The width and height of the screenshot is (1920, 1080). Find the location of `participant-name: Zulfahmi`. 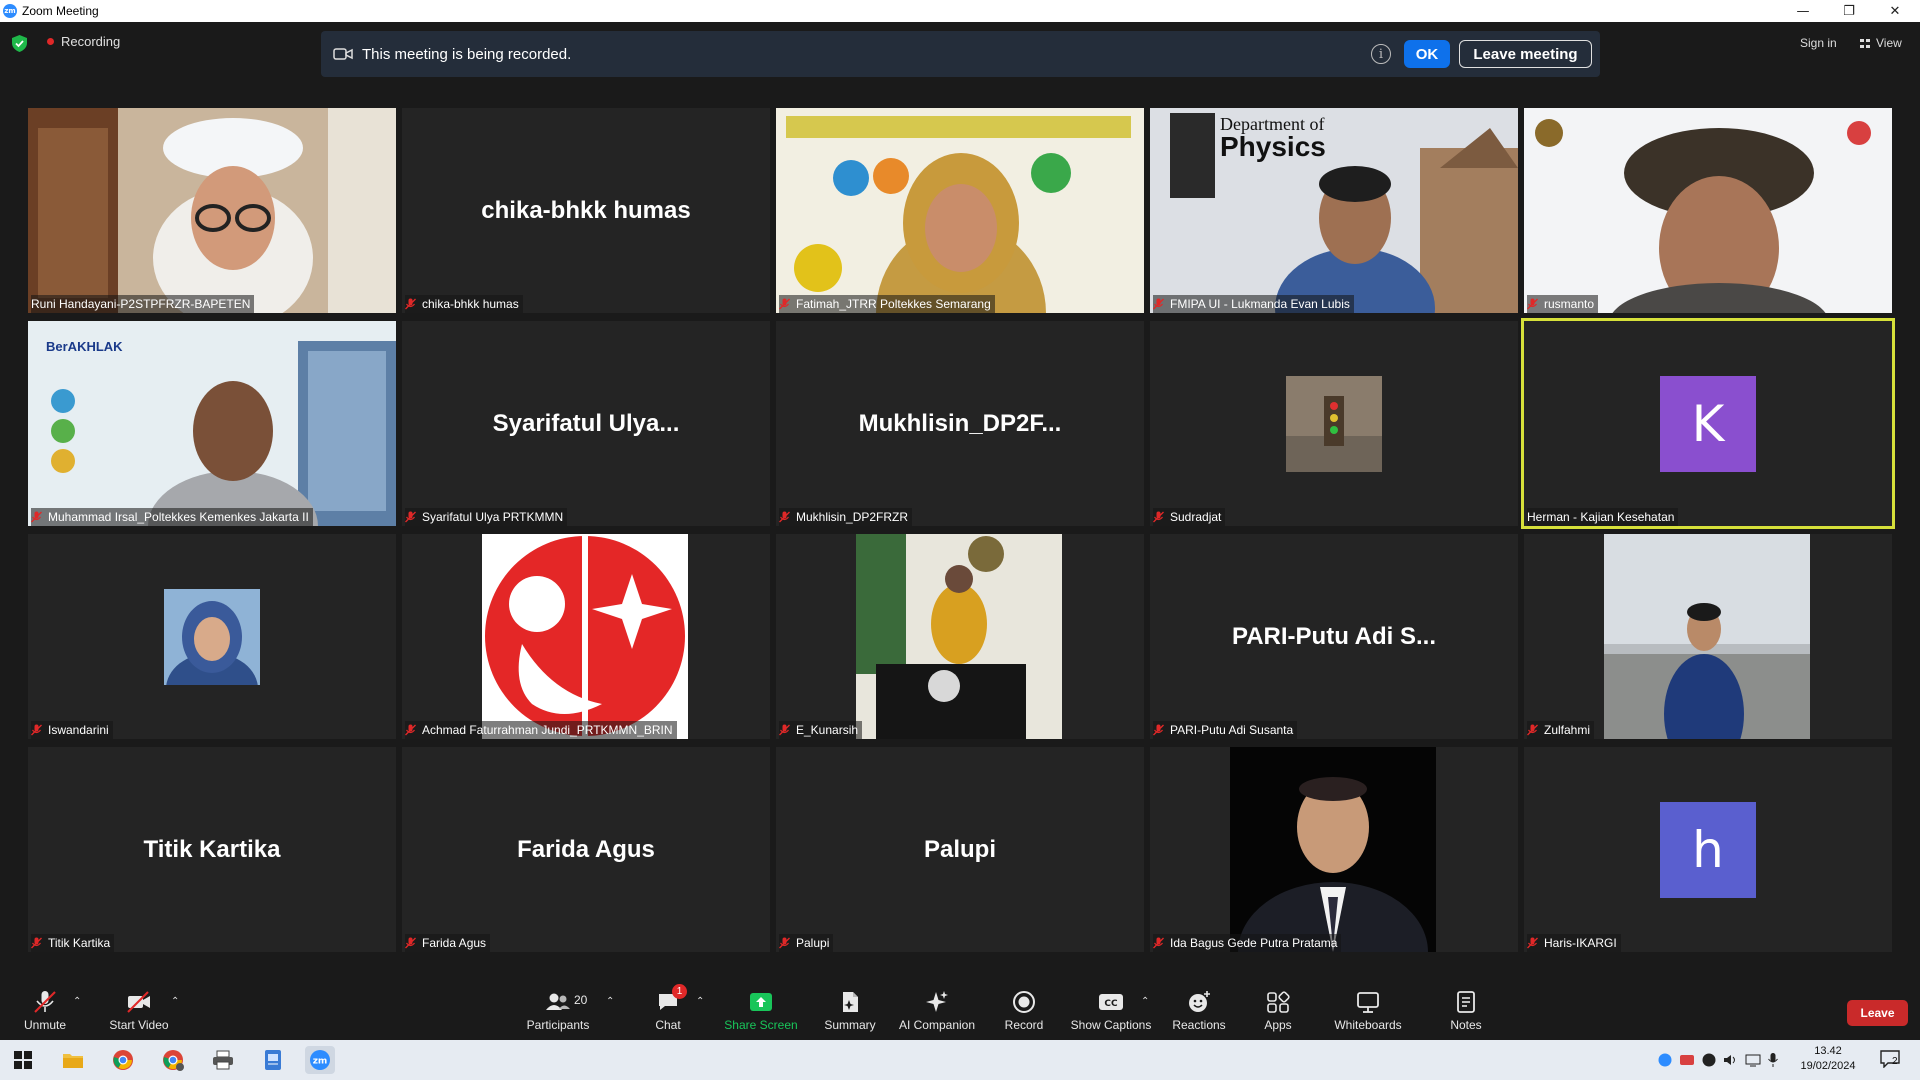

participant-name: Zulfahmi is located at coordinates (1567, 730).